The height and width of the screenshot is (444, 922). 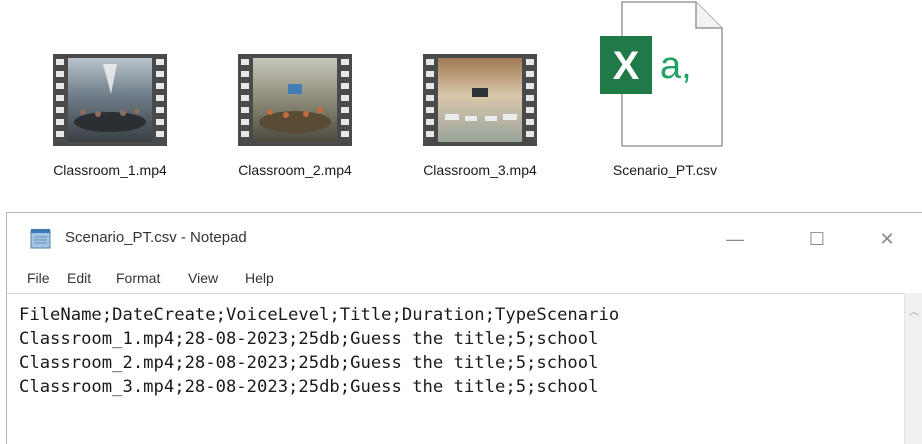 I want to click on file-classroom-2: Classroom_2.mp4, so click(x=295, y=105).